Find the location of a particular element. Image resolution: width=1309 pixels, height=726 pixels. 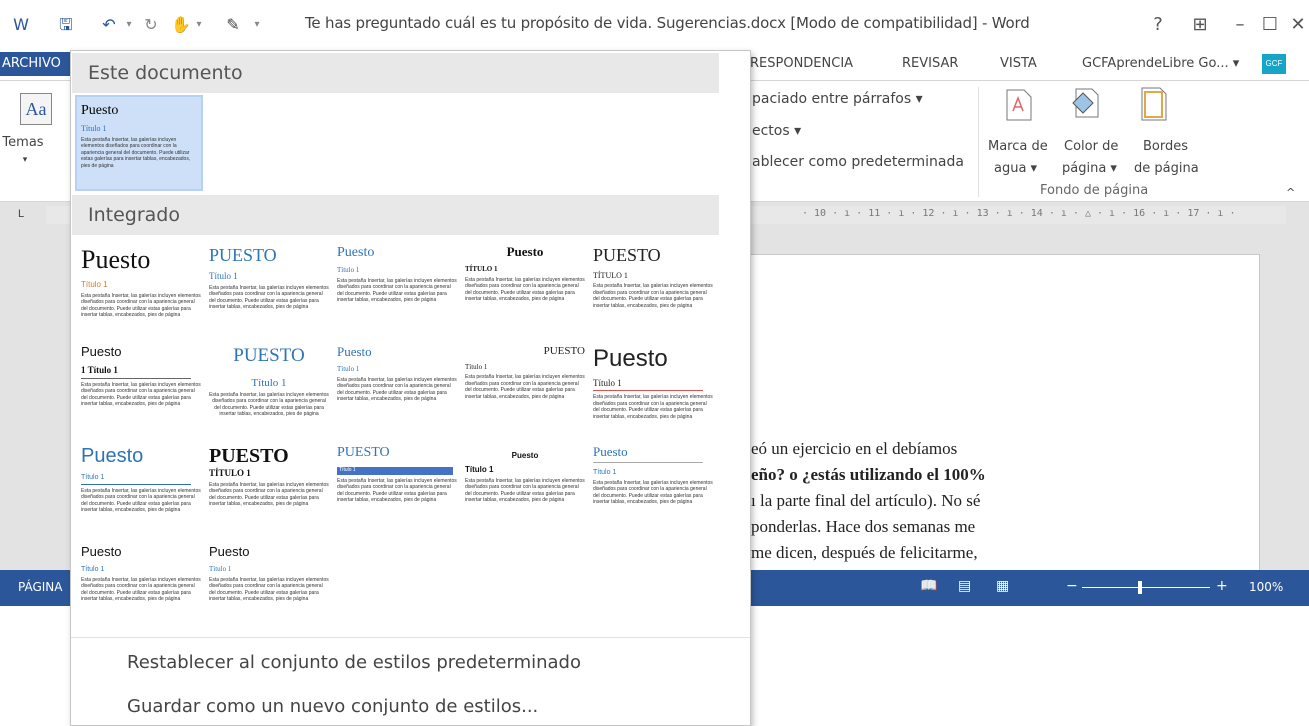

minimize-button: – is located at coordinates (1240, 25).